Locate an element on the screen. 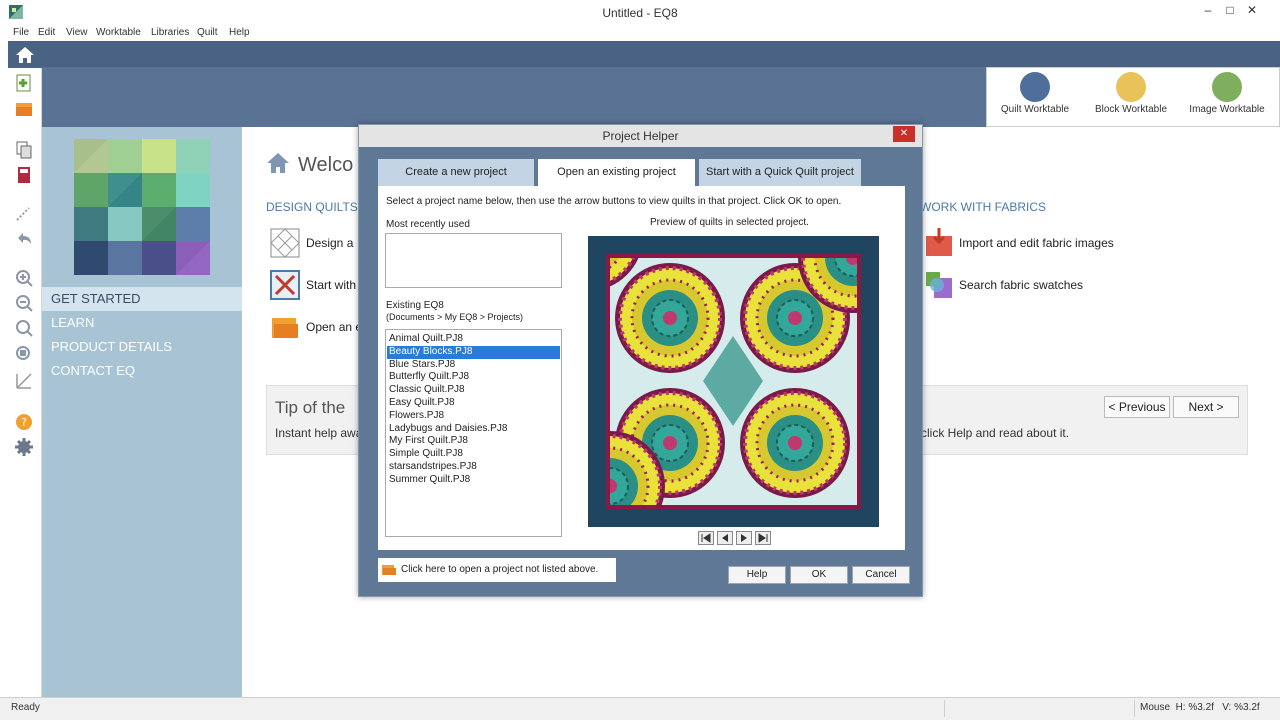 Image resolution: width=1280 pixels, height=720 pixels. search-swatches-icon is located at coordinates (939, 285).